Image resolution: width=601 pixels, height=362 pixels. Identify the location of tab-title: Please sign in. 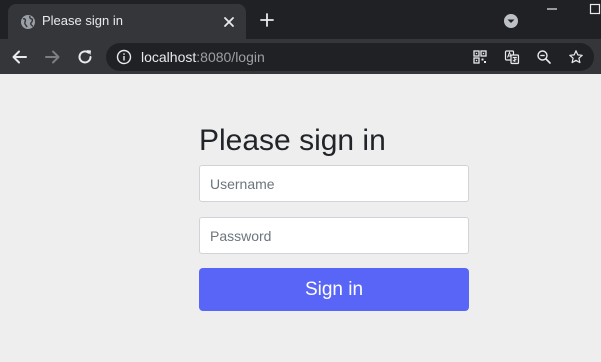
(82, 20).